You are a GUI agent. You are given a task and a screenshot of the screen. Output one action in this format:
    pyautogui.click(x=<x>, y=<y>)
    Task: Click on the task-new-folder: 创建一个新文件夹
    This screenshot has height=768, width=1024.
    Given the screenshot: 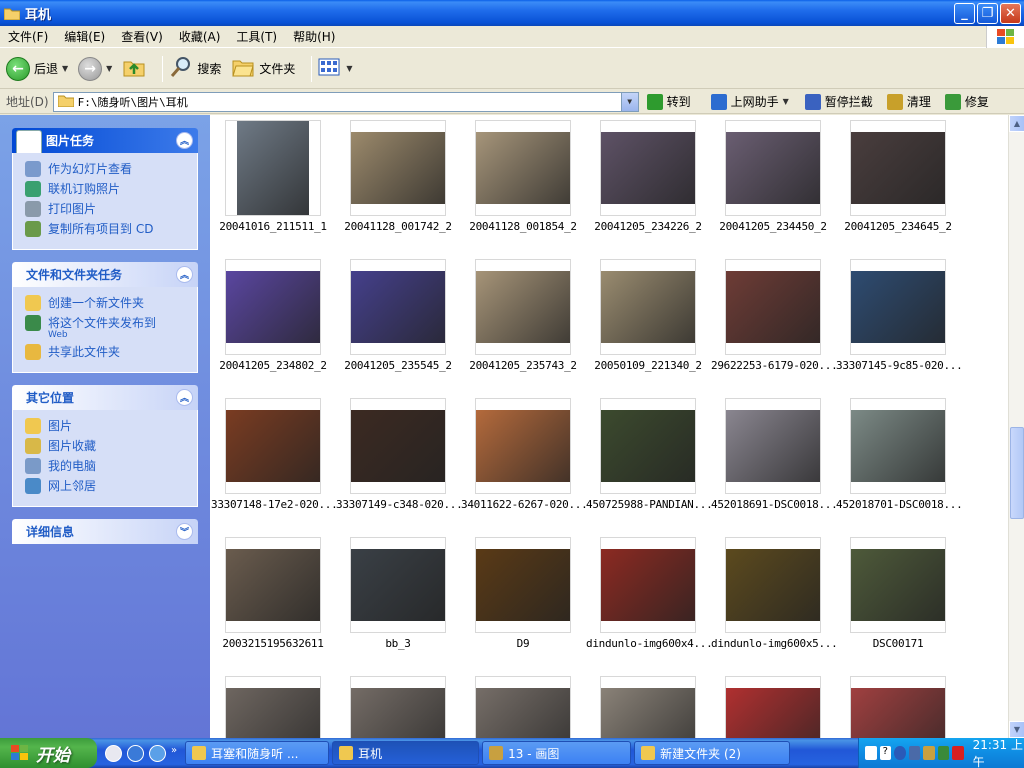 What is the action you would take?
    pyautogui.click(x=106, y=303)
    